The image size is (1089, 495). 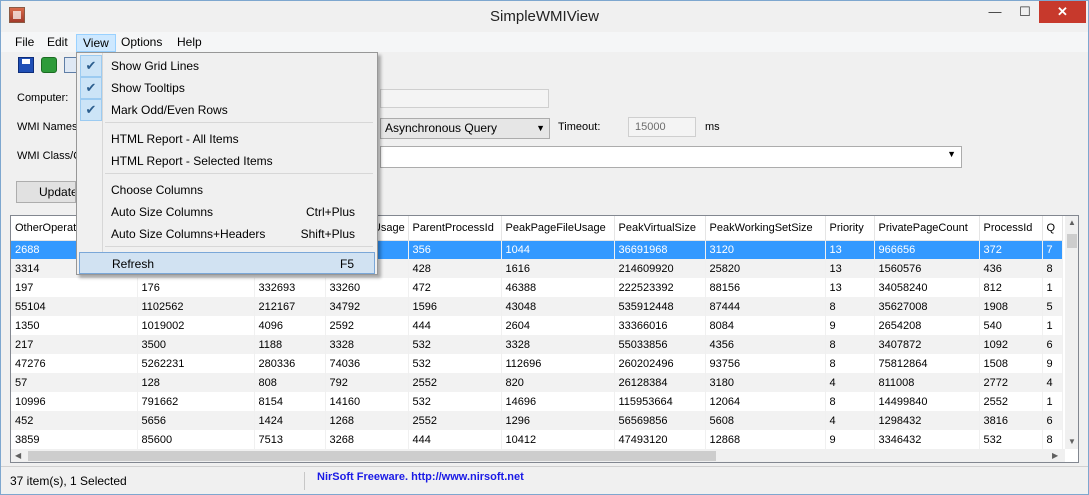 What do you see at coordinates (465, 128) in the screenshot?
I see `query-mode-select: Asynchronous Query ▼` at bounding box center [465, 128].